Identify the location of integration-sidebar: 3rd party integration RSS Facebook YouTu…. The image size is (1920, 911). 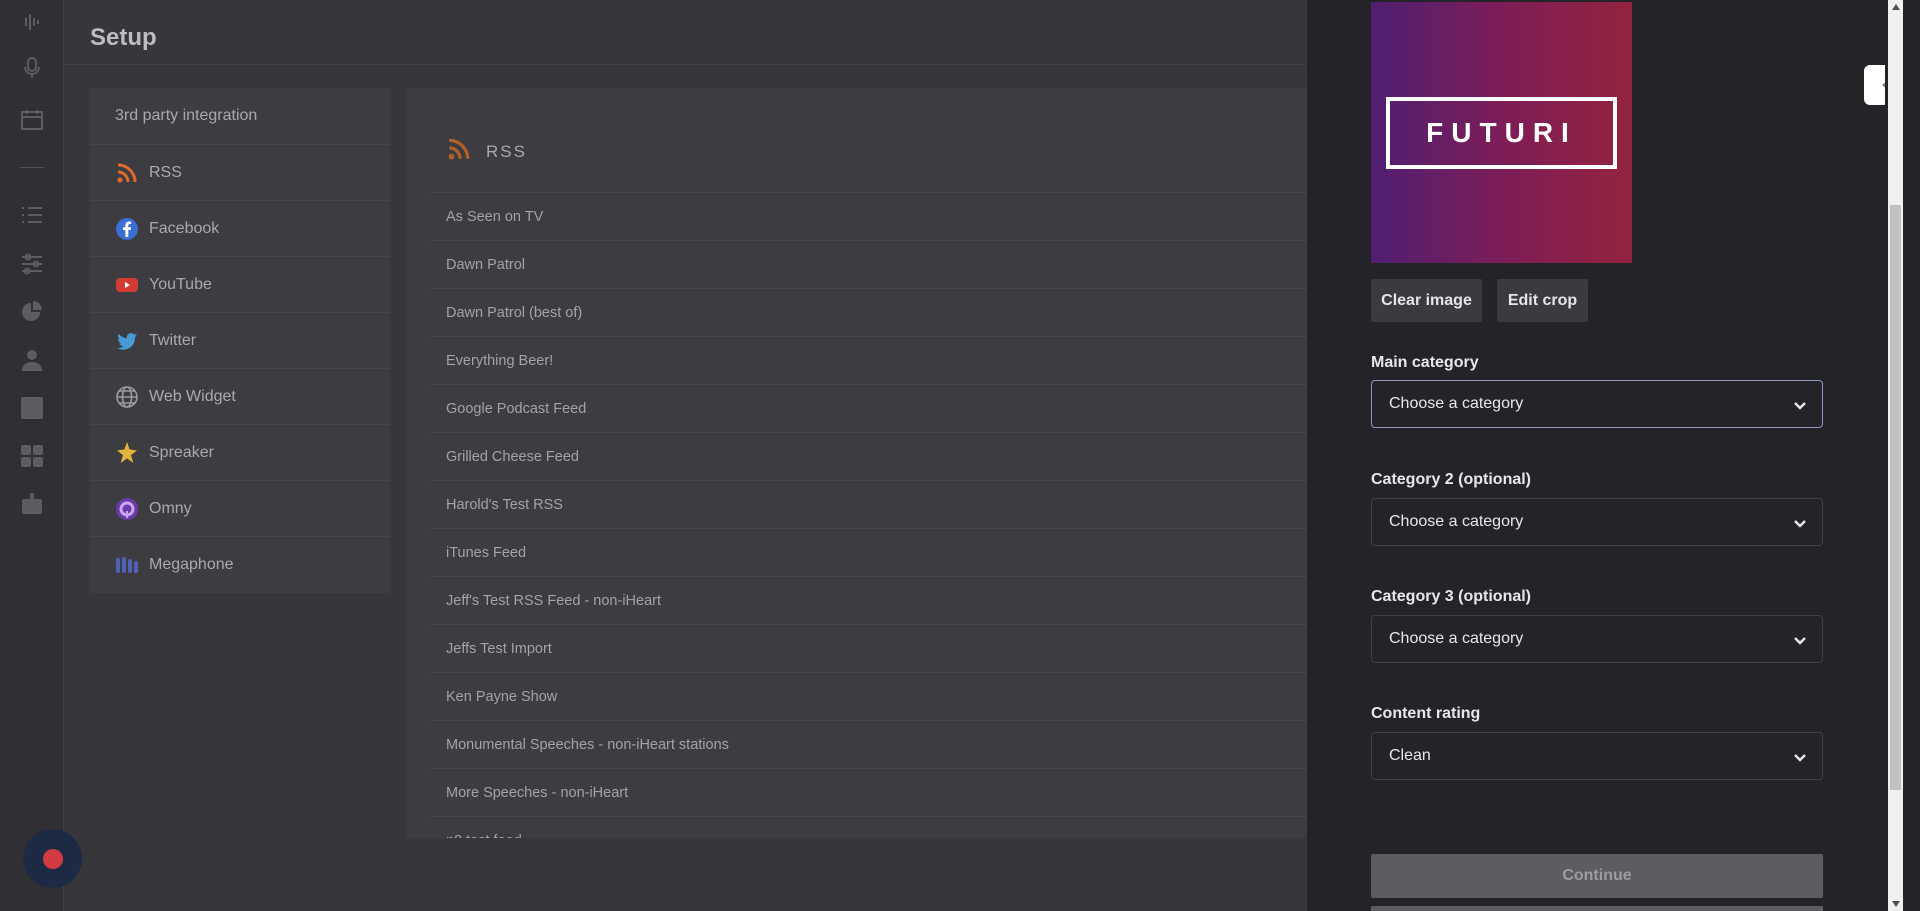
(240, 340).